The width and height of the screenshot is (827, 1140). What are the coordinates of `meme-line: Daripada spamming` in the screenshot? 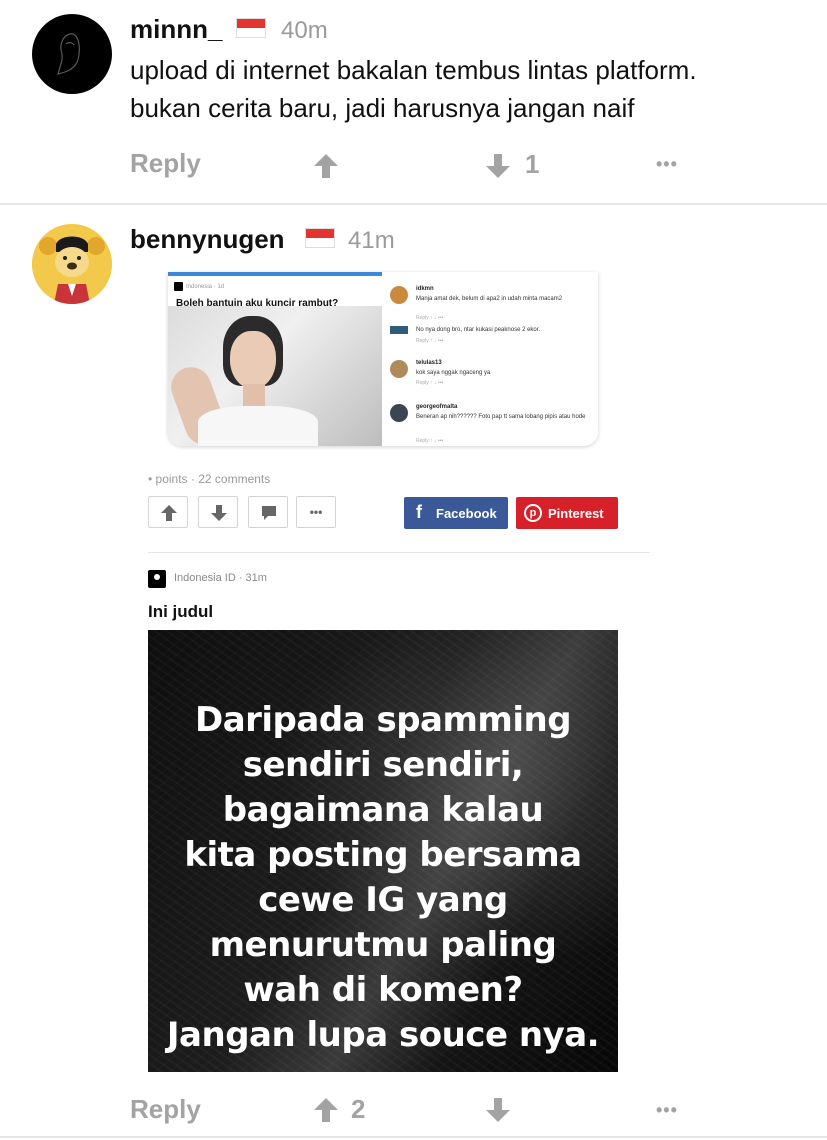 It's located at (383, 720).